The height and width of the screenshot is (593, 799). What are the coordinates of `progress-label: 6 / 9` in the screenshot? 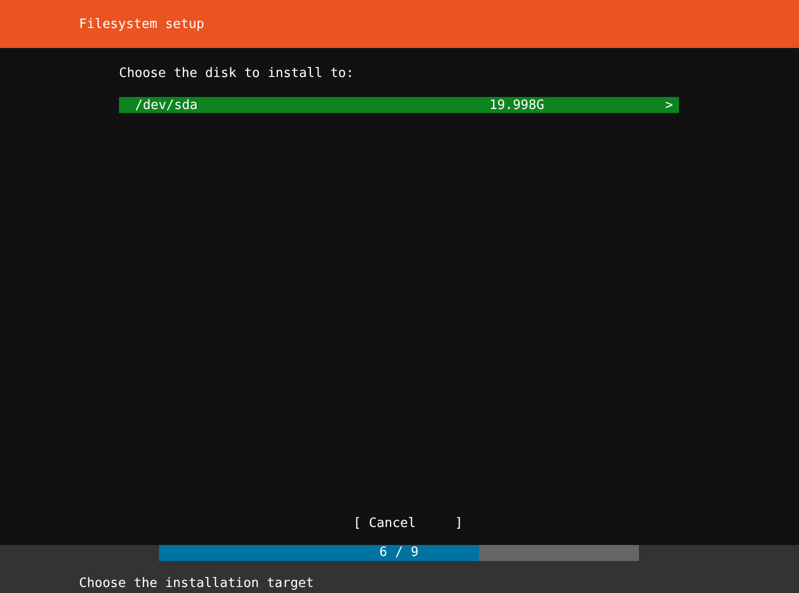 It's located at (399, 553).